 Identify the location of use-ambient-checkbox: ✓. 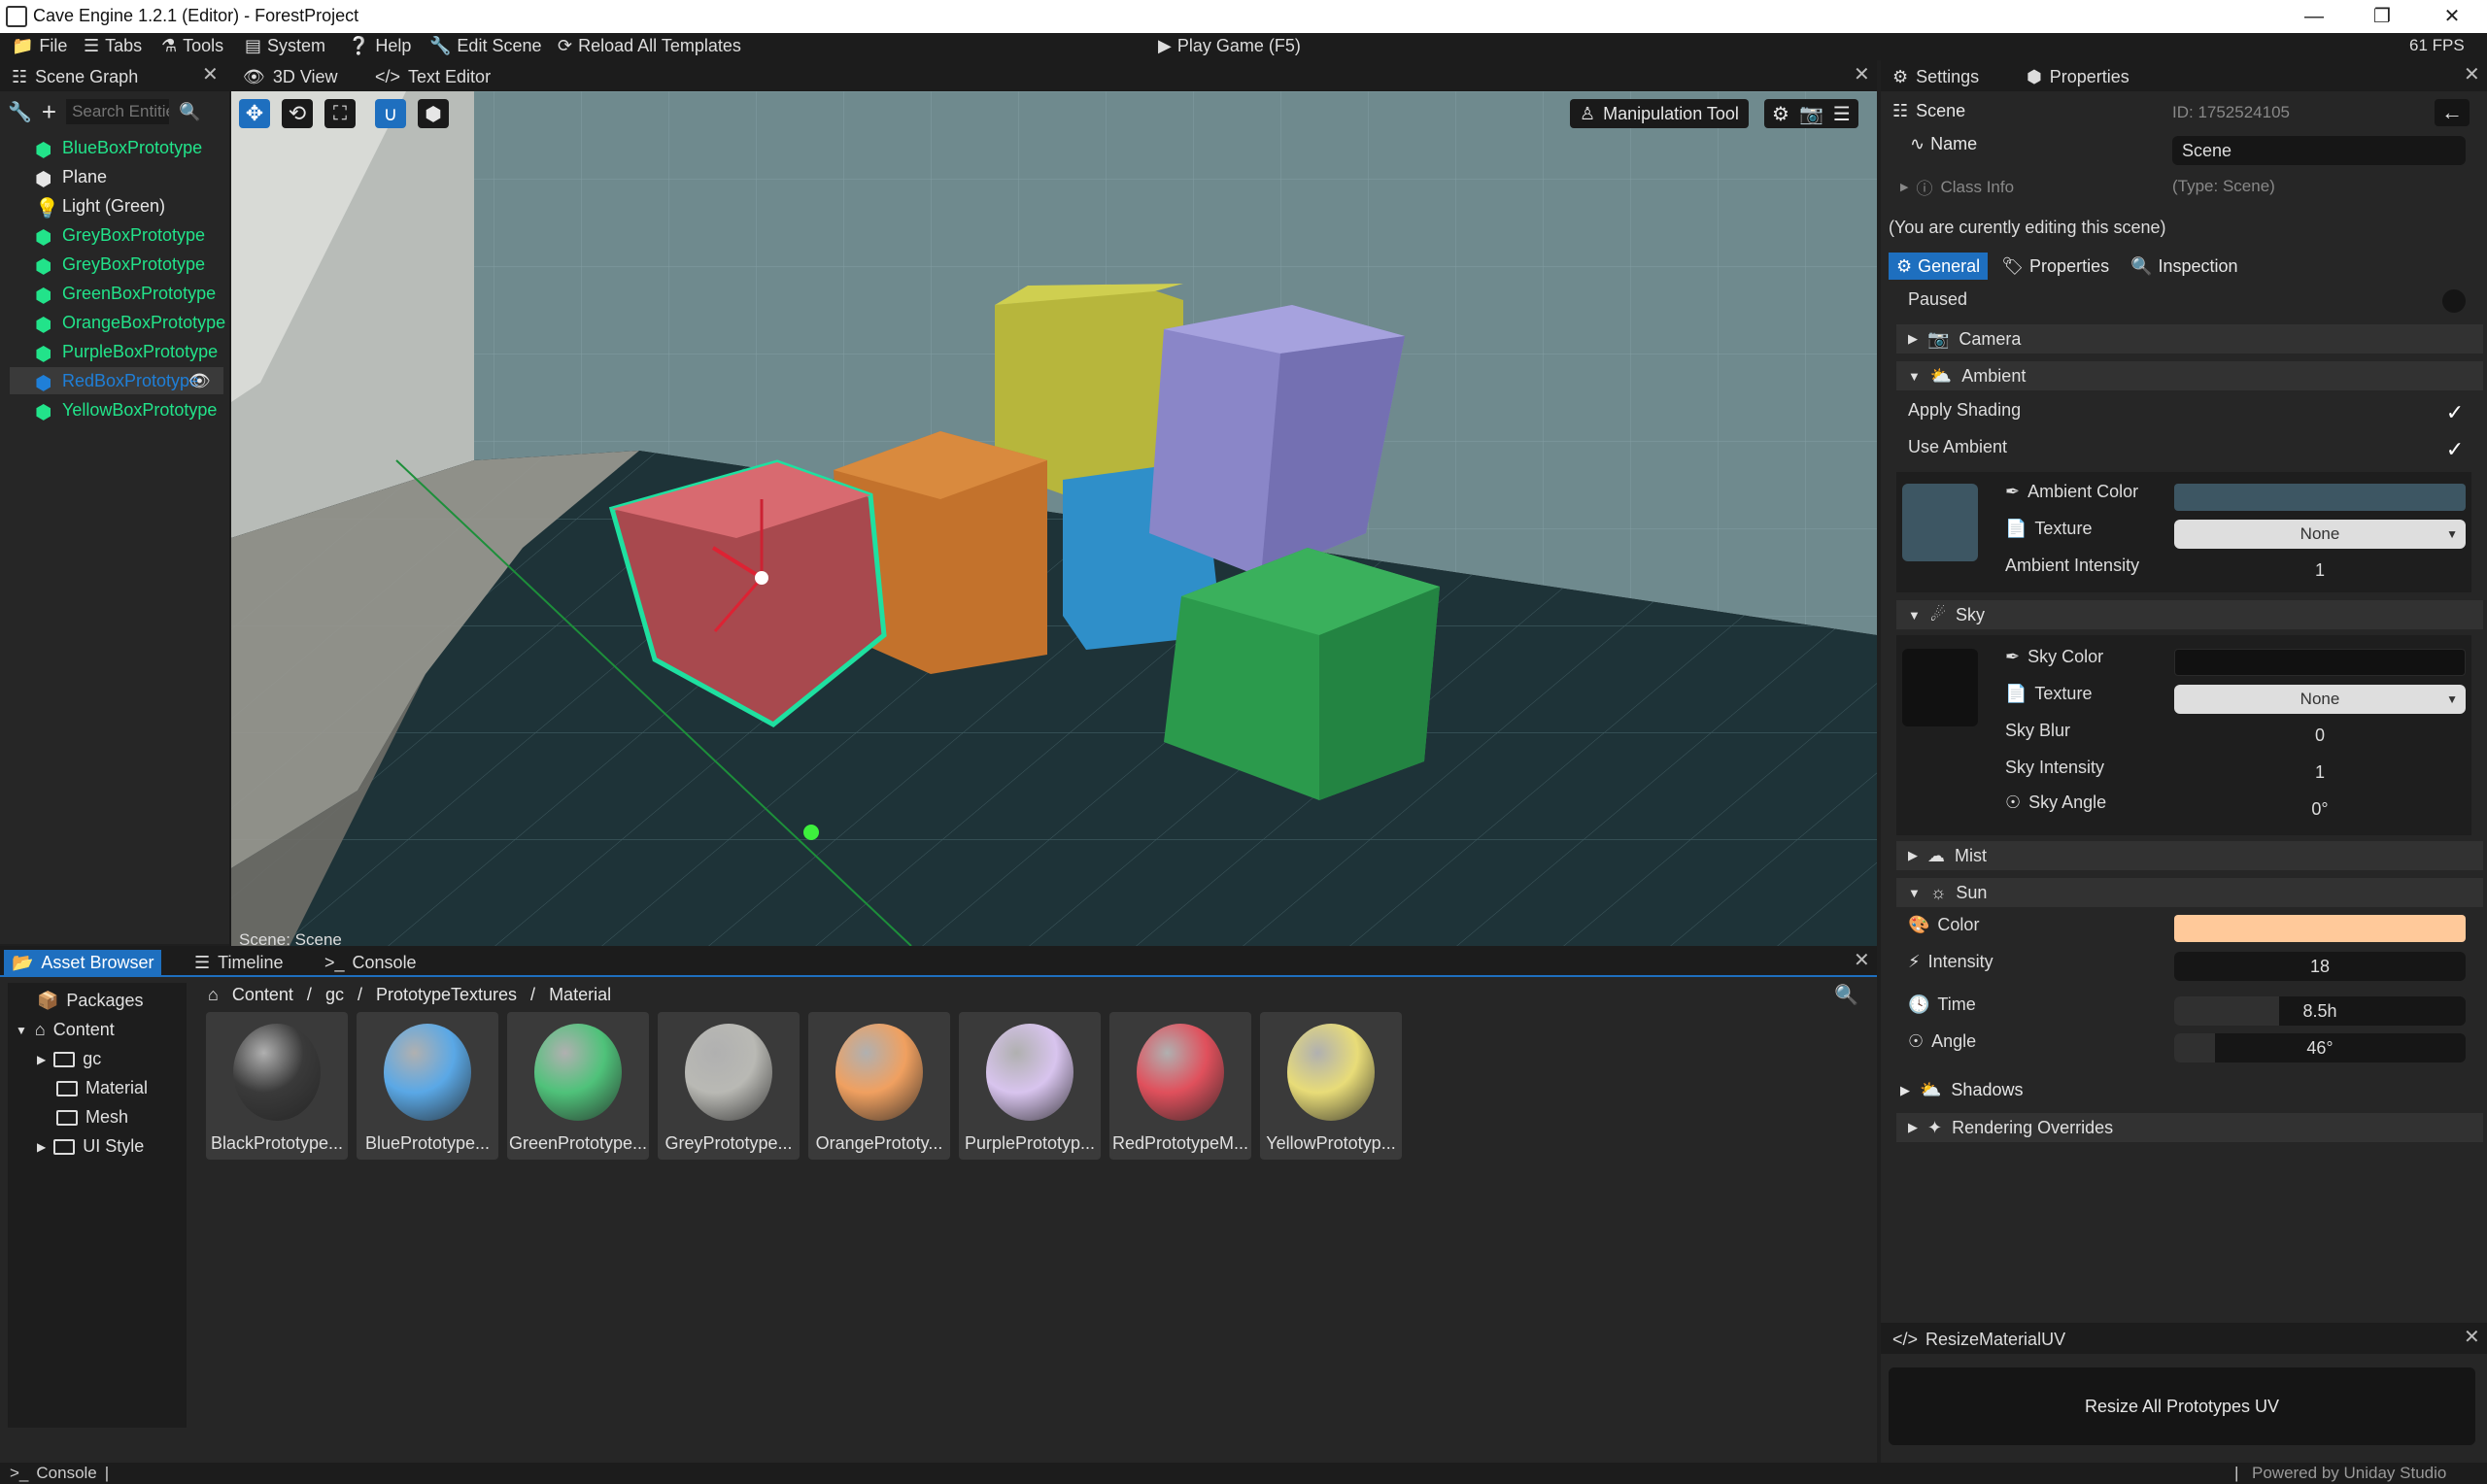
(2455, 449).